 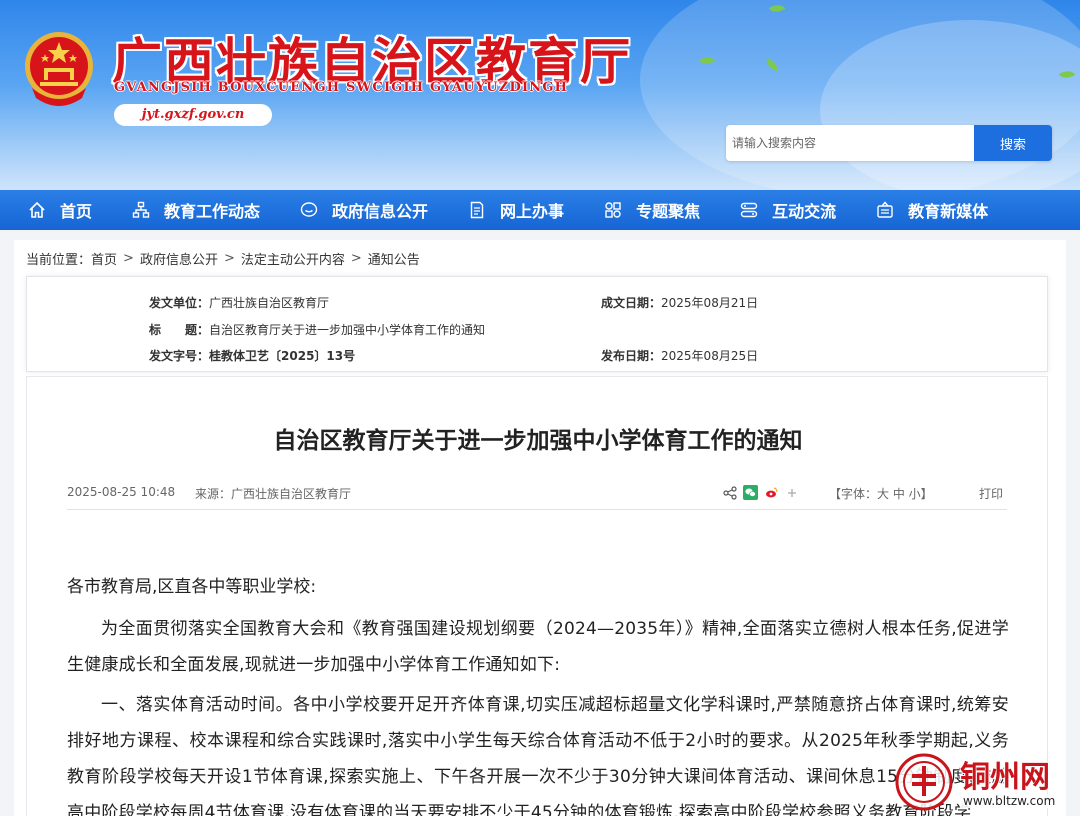 I want to click on watermark: 铜州网 www.bltzw.com, so click(x=987, y=784).